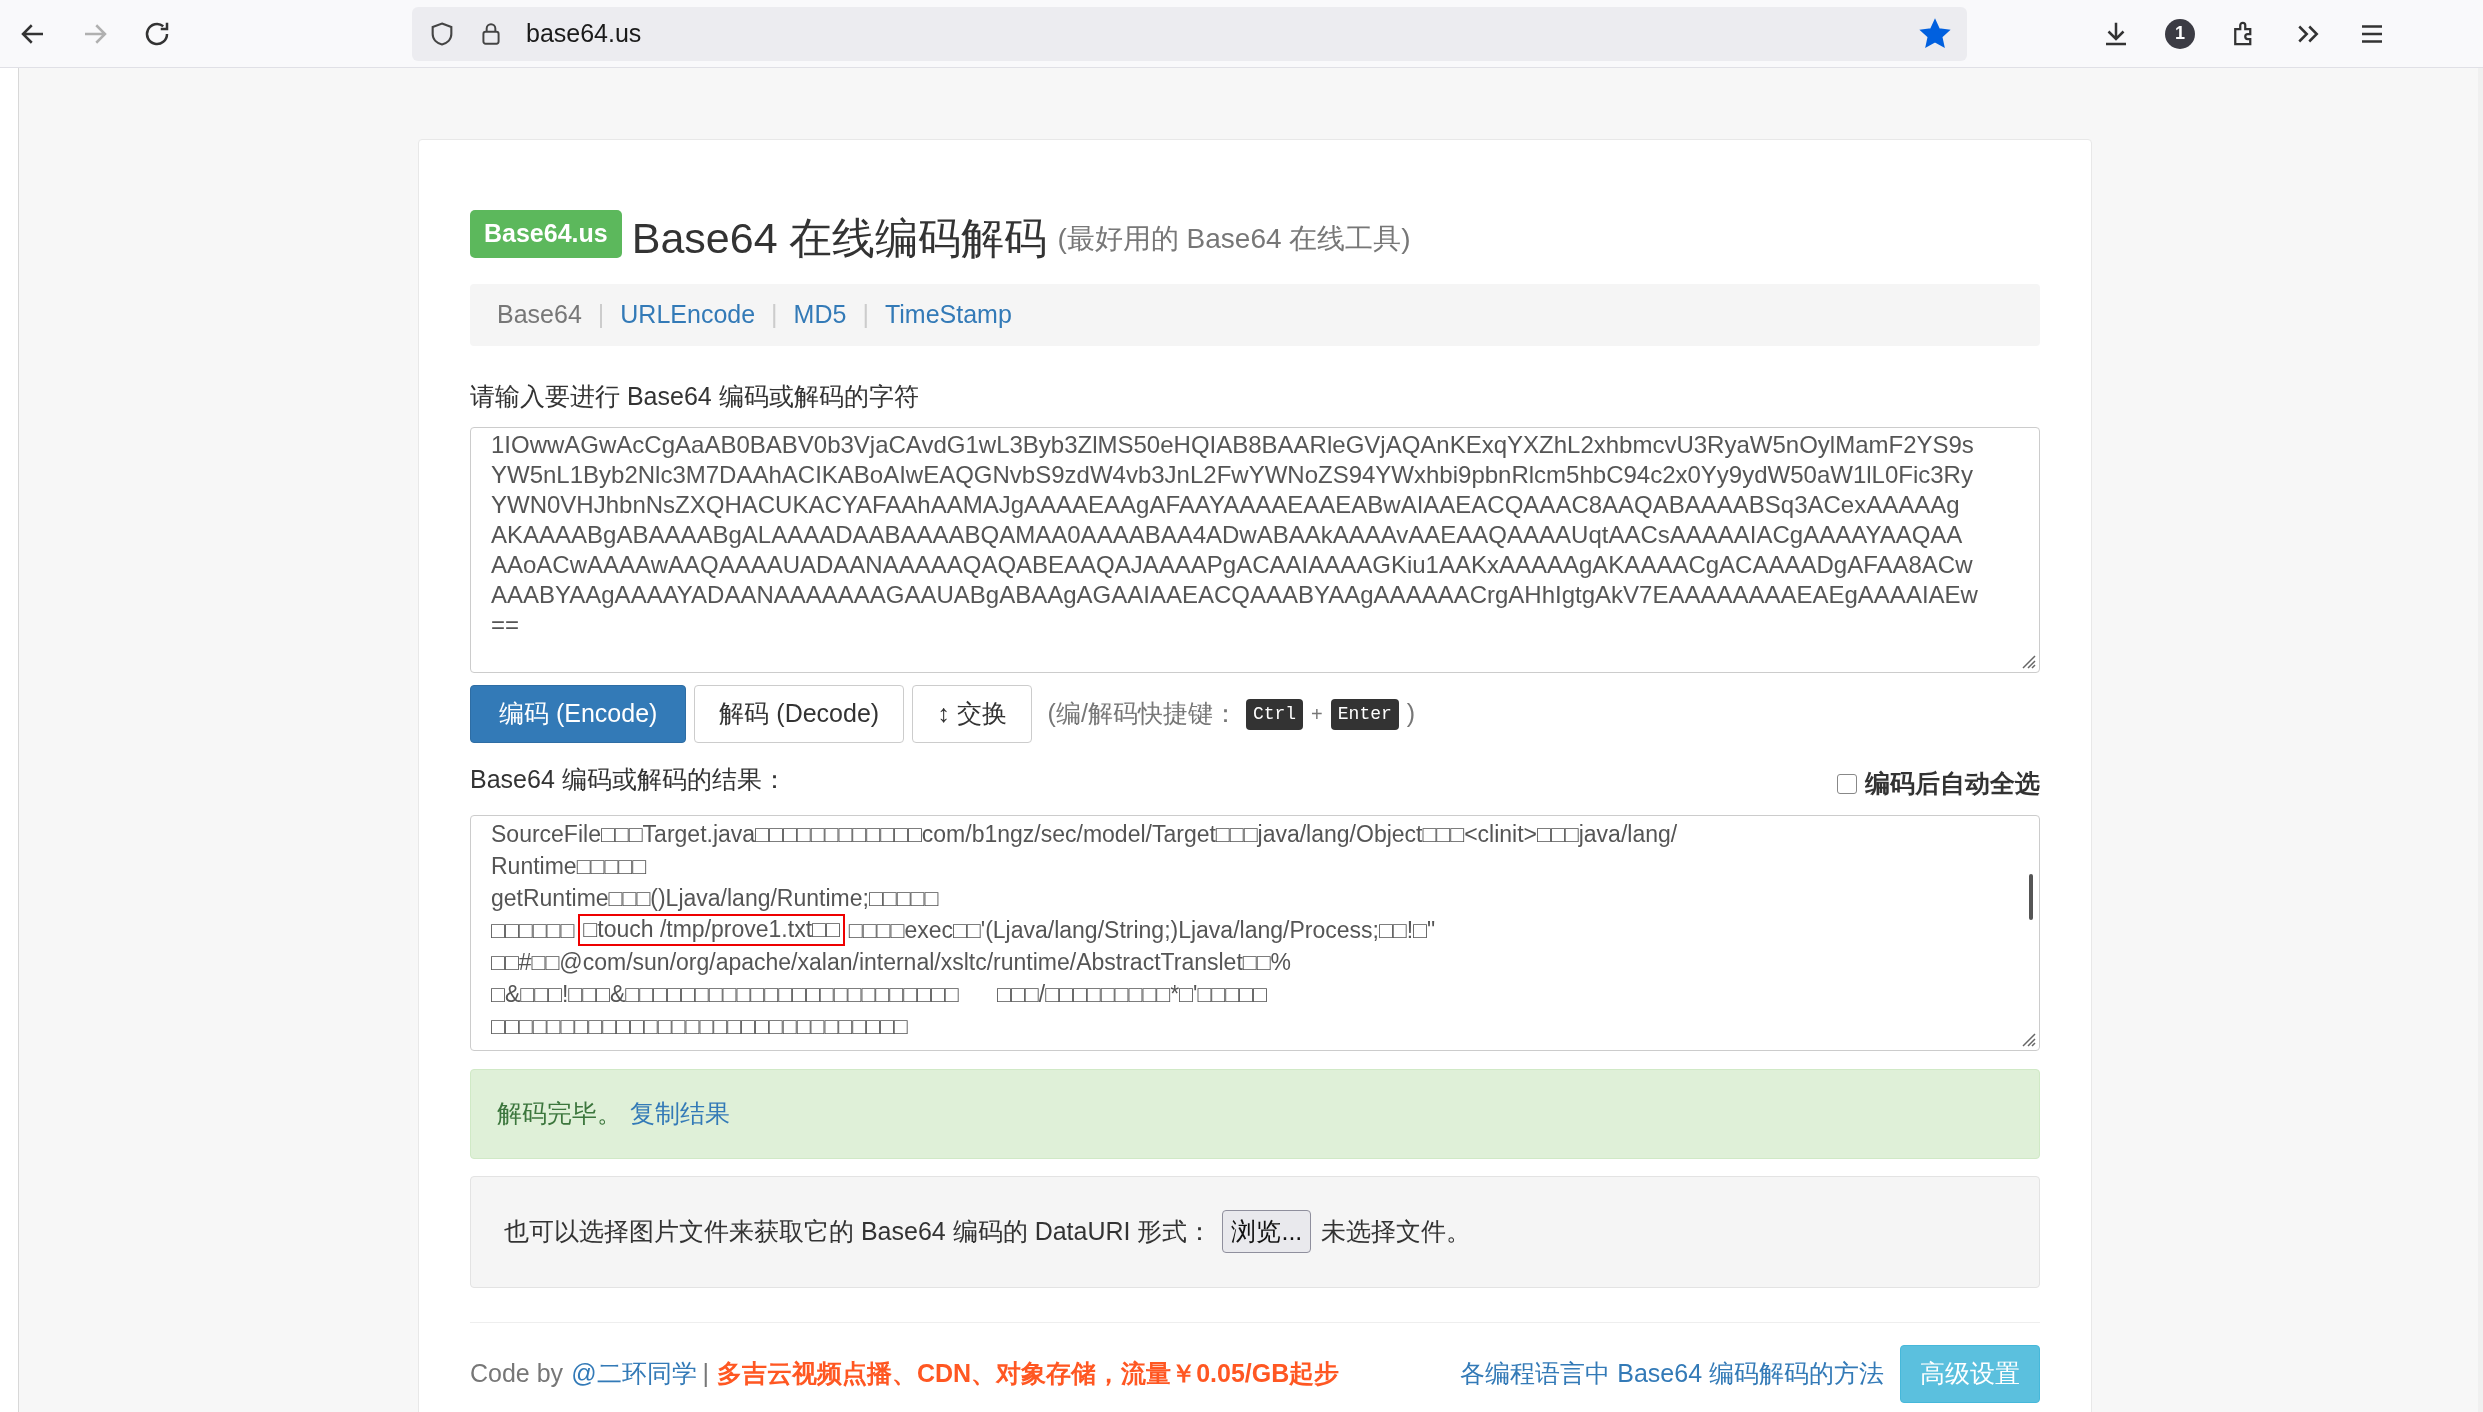 The image size is (2483, 1412). What do you see at coordinates (578, 714) in the screenshot?
I see `action-button: 编码 (Encode)` at bounding box center [578, 714].